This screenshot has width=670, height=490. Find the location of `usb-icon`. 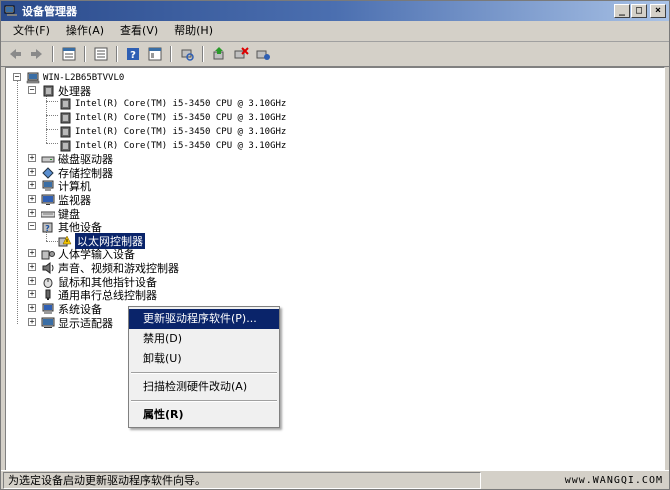

usb-icon is located at coordinates (48, 295).